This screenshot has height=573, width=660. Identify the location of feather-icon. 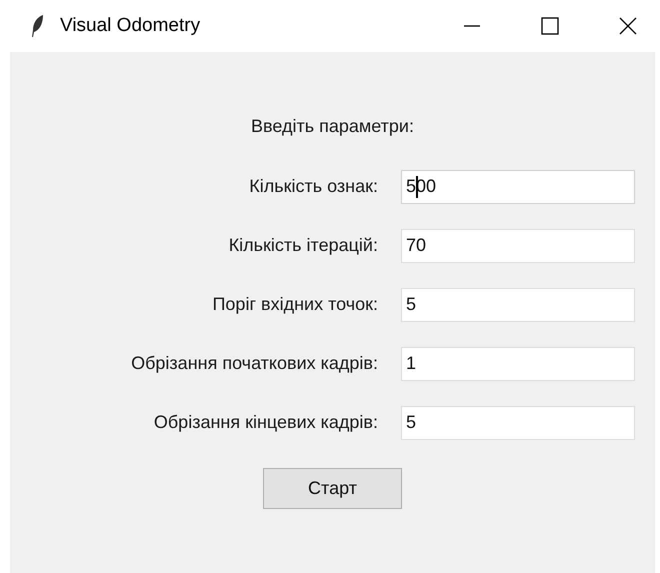
(38, 26).